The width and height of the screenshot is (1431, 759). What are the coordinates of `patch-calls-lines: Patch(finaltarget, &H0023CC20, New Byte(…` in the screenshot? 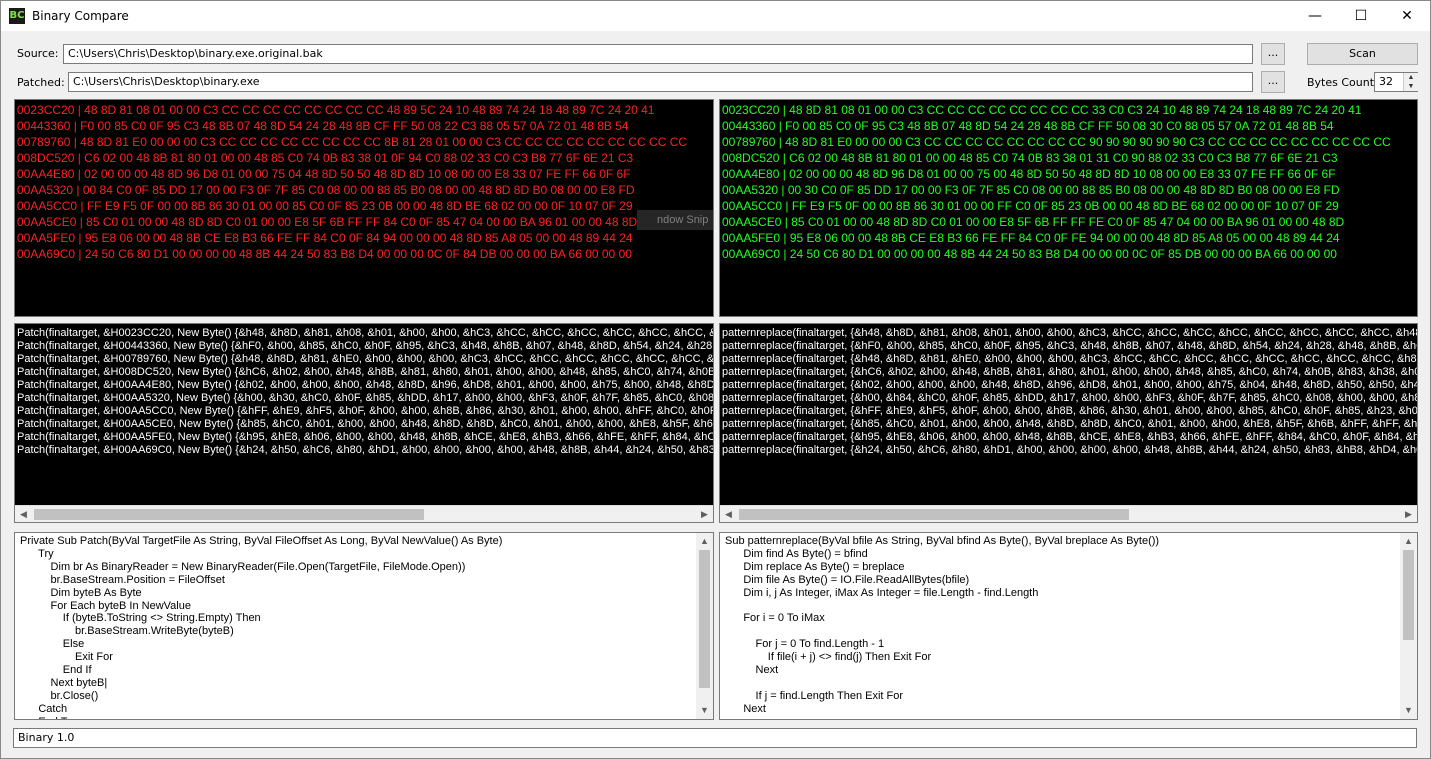 It's located at (364, 390).